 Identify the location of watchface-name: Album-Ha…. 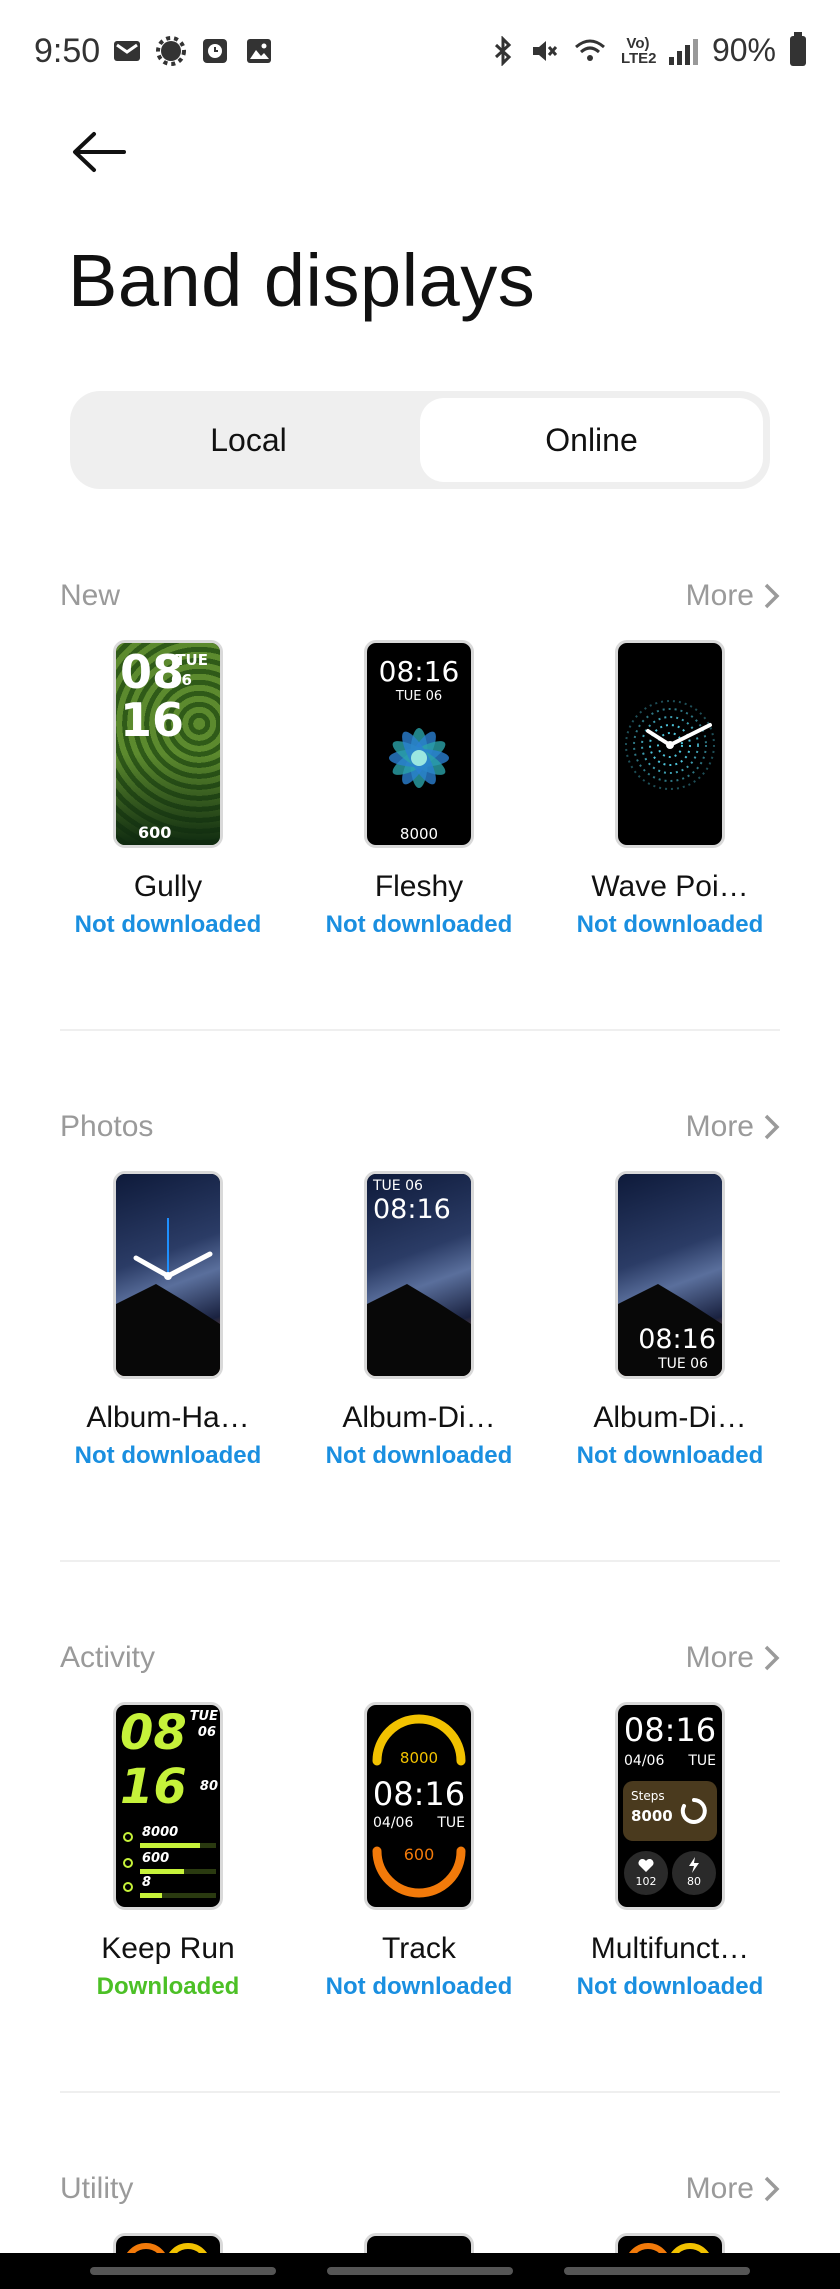
(168, 1417).